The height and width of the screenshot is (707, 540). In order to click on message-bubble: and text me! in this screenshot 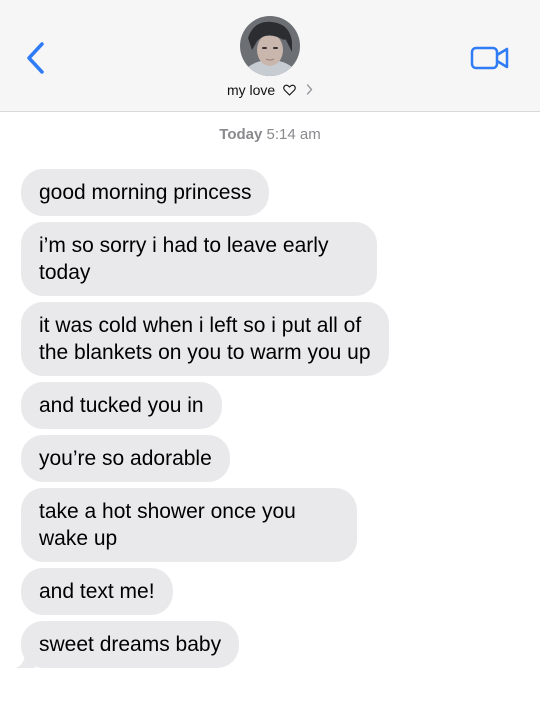, I will do `click(97, 591)`.